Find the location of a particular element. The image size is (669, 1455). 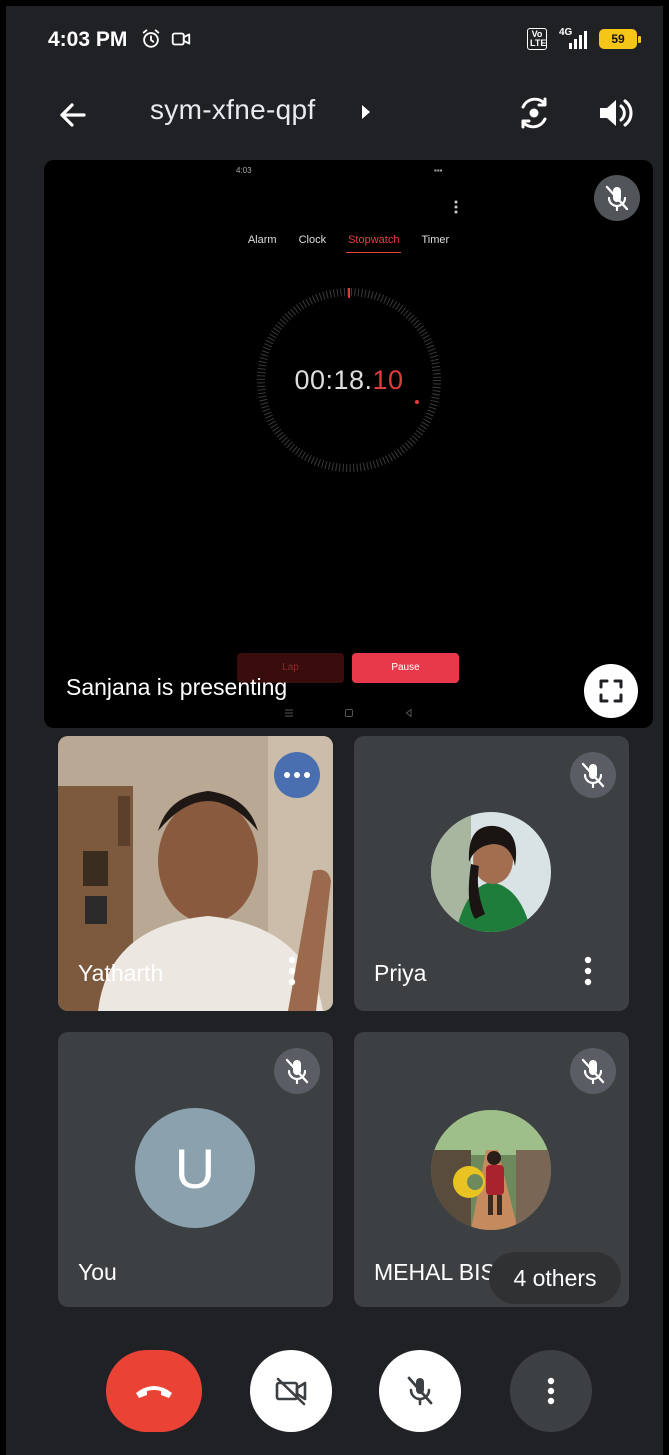

clock-tabs: Alarm Clock Stopwatch Timer is located at coordinates (348, 243).